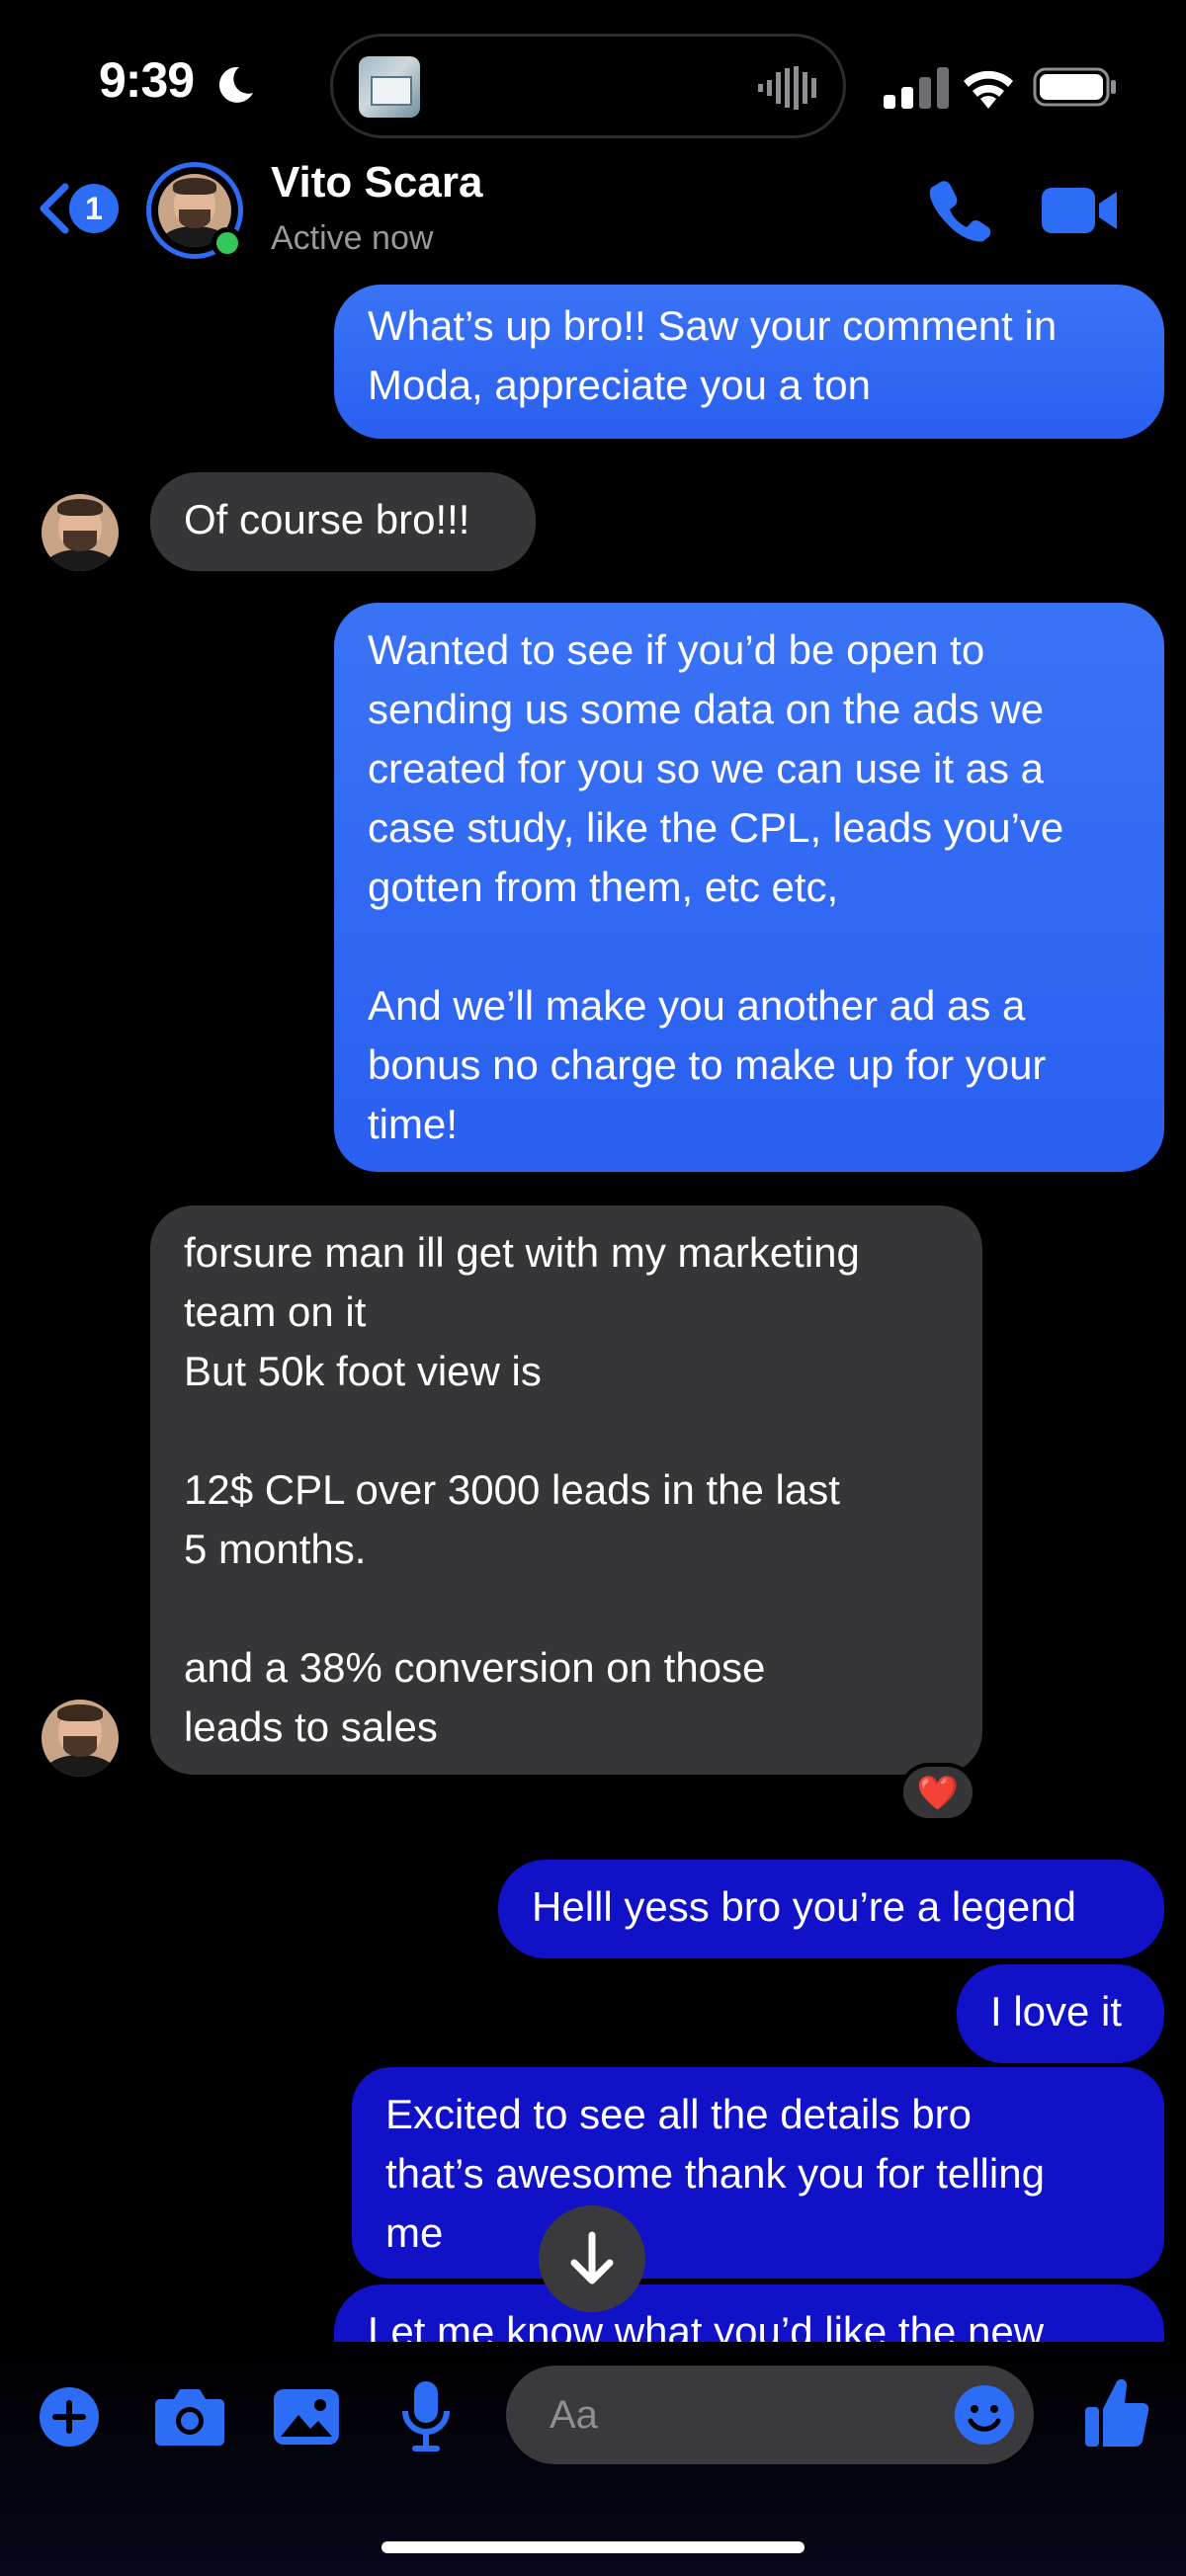  What do you see at coordinates (1074, 87) in the screenshot?
I see `battery-icon` at bounding box center [1074, 87].